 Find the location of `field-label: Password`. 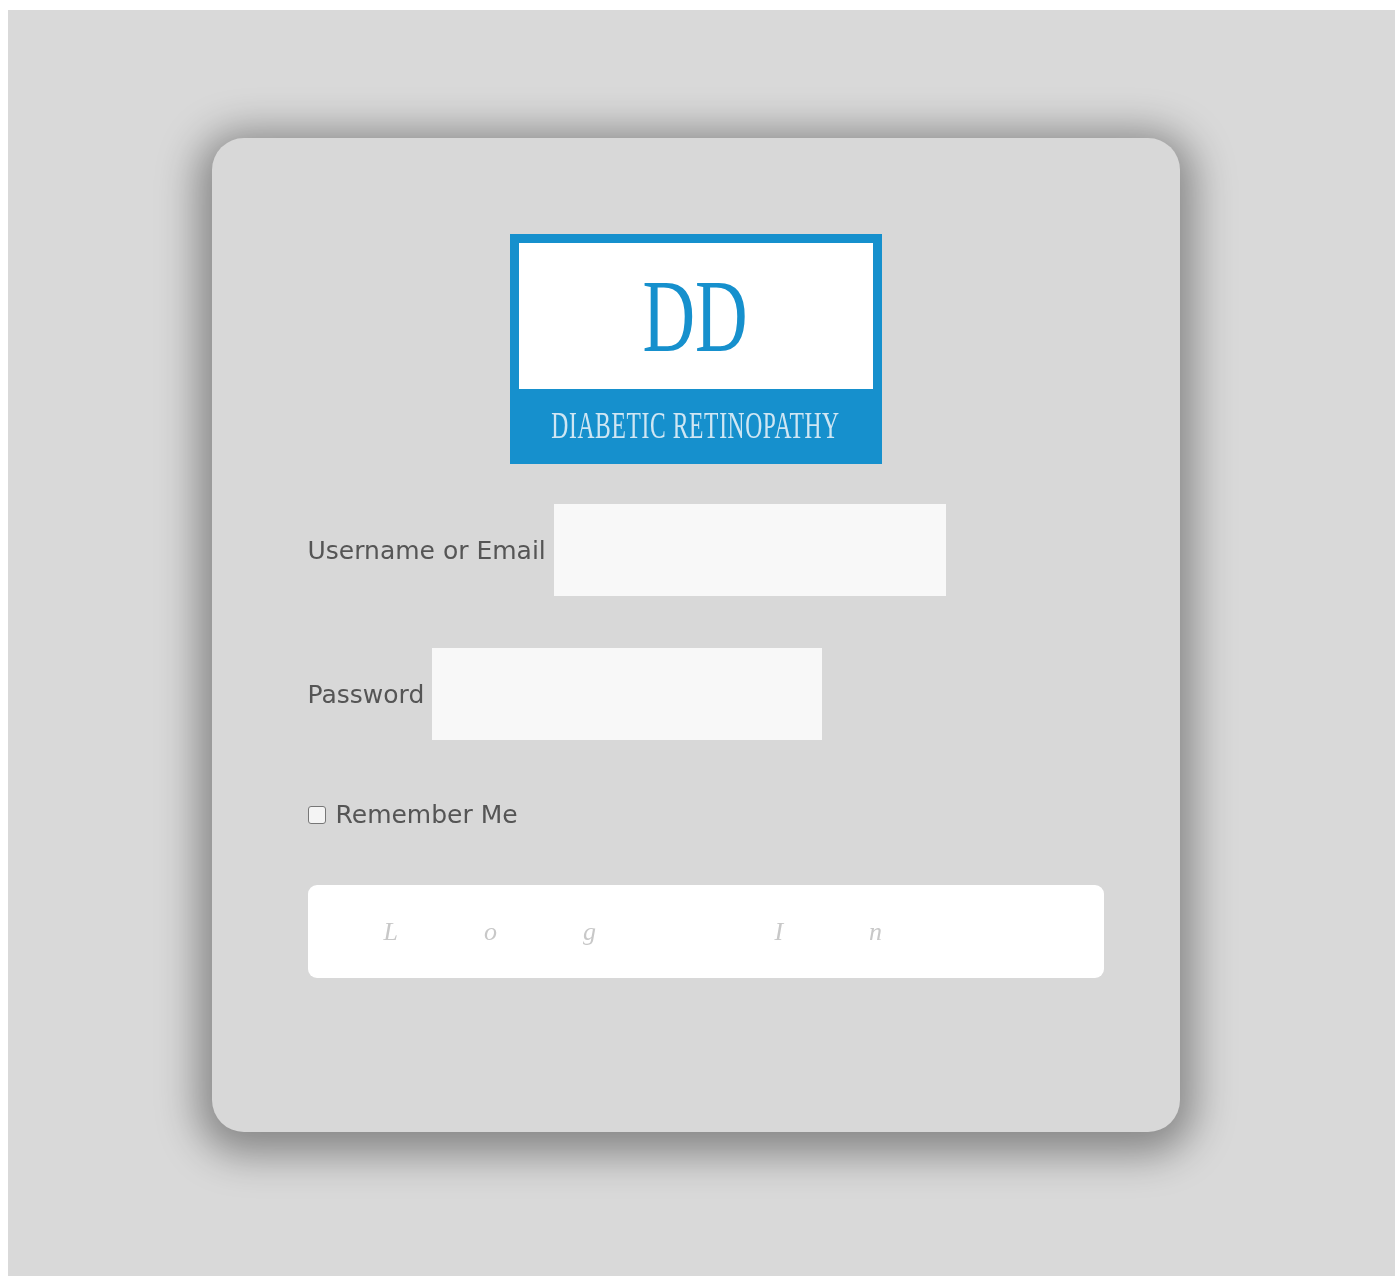

field-label: Password is located at coordinates (366, 694).